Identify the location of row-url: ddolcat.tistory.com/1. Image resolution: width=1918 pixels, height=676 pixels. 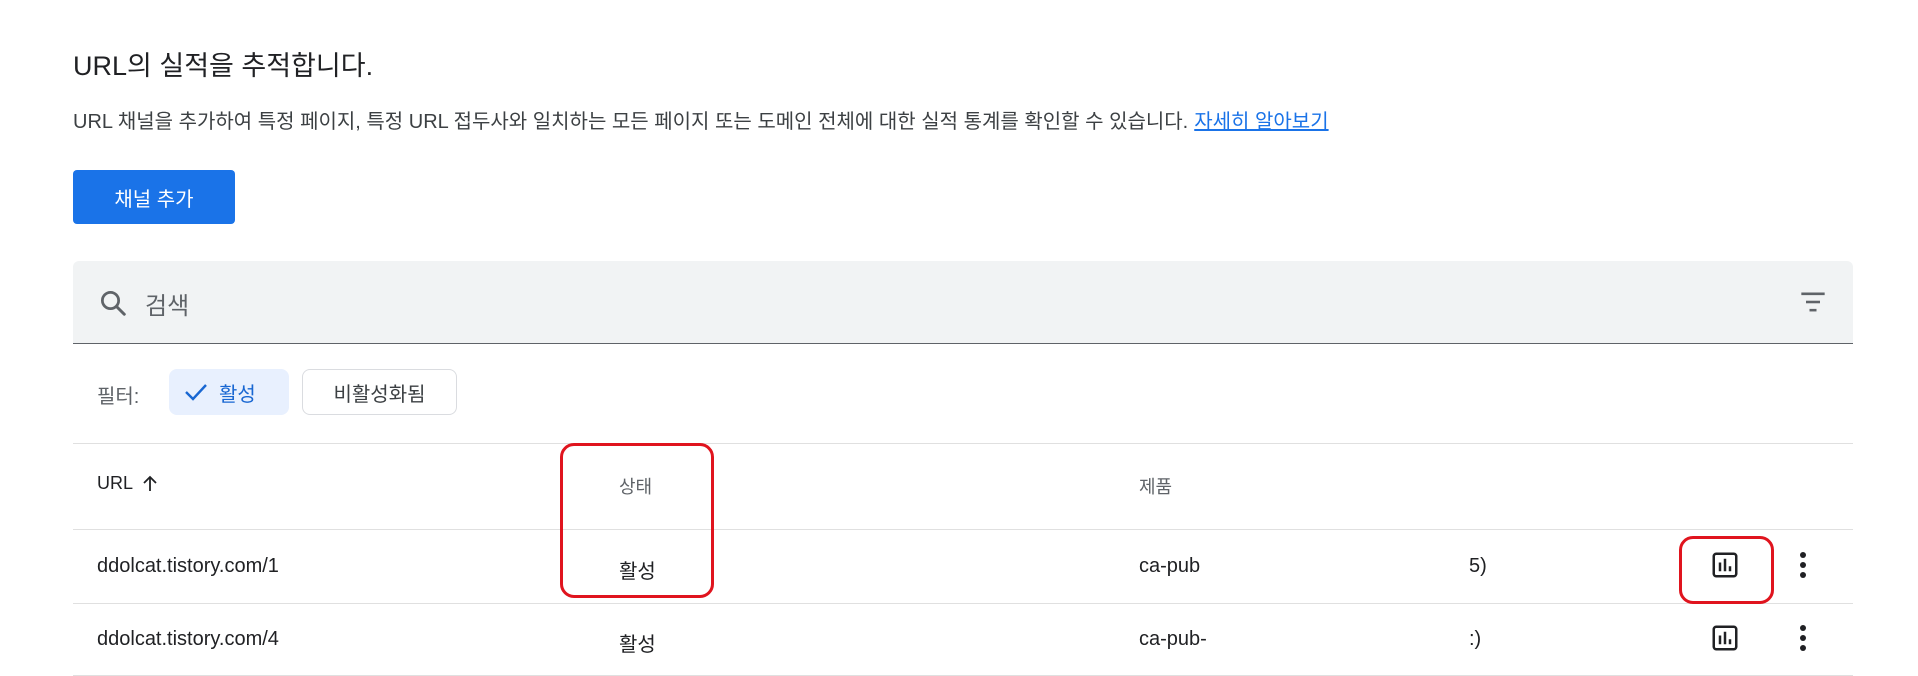
(188, 566).